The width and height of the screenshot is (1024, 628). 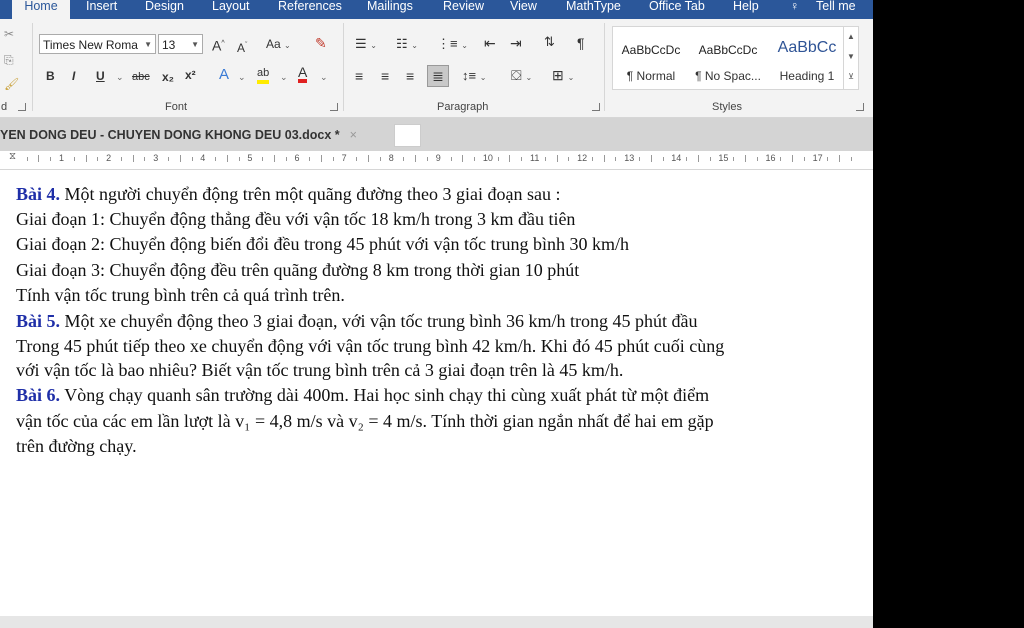 What do you see at coordinates (407, 135) in the screenshot?
I see `new-tab-button` at bounding box center [407, 135].